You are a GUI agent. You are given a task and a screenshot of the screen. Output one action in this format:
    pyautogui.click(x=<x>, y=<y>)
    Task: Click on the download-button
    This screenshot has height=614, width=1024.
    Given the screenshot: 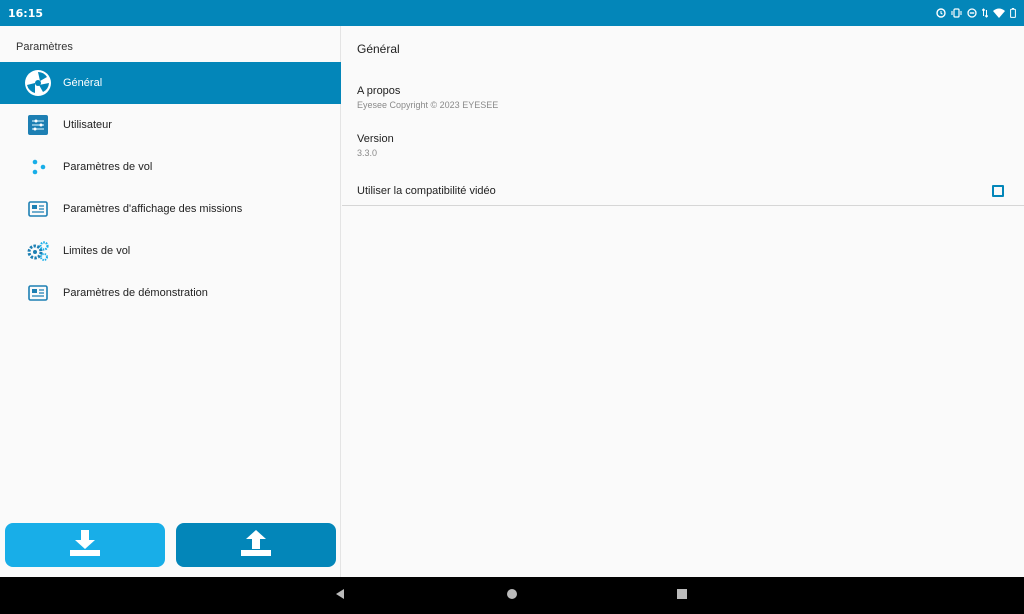 What is the action you would take?
    pyautogui.click(x=85, y=545)
    